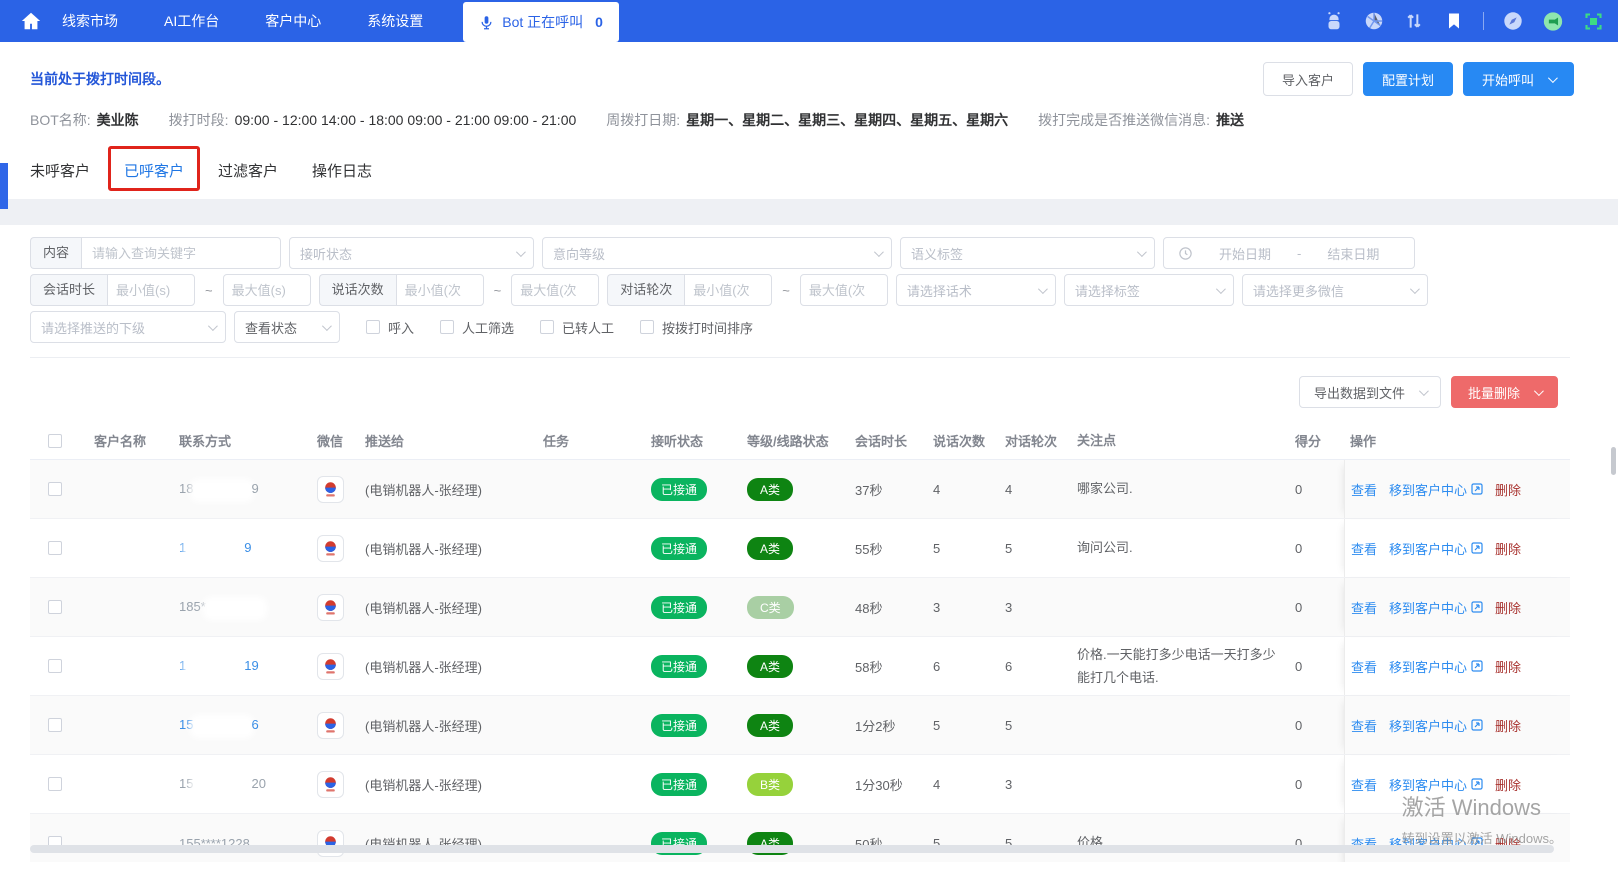 The image size is (1618, 881). Describe the element at coordinates (1009, 489) in the screenshot. I see `rounds-cell: 4` at that location.